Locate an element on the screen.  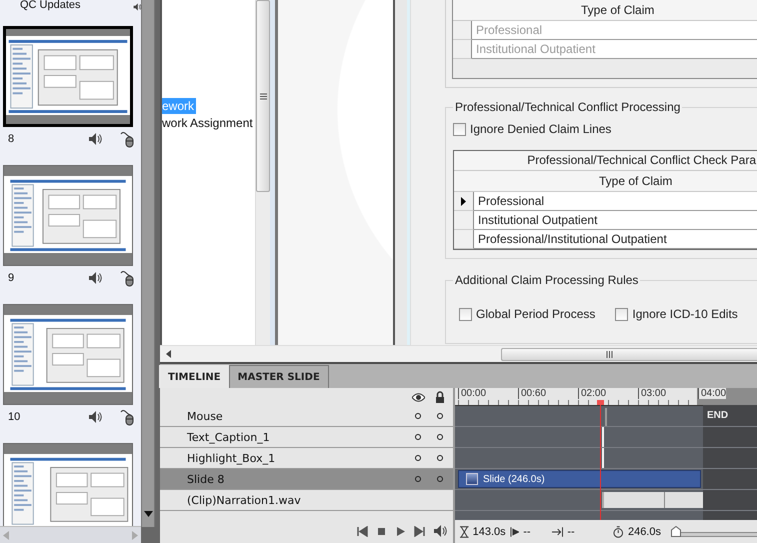
current-row-icon is located at coordinates (463, 201).